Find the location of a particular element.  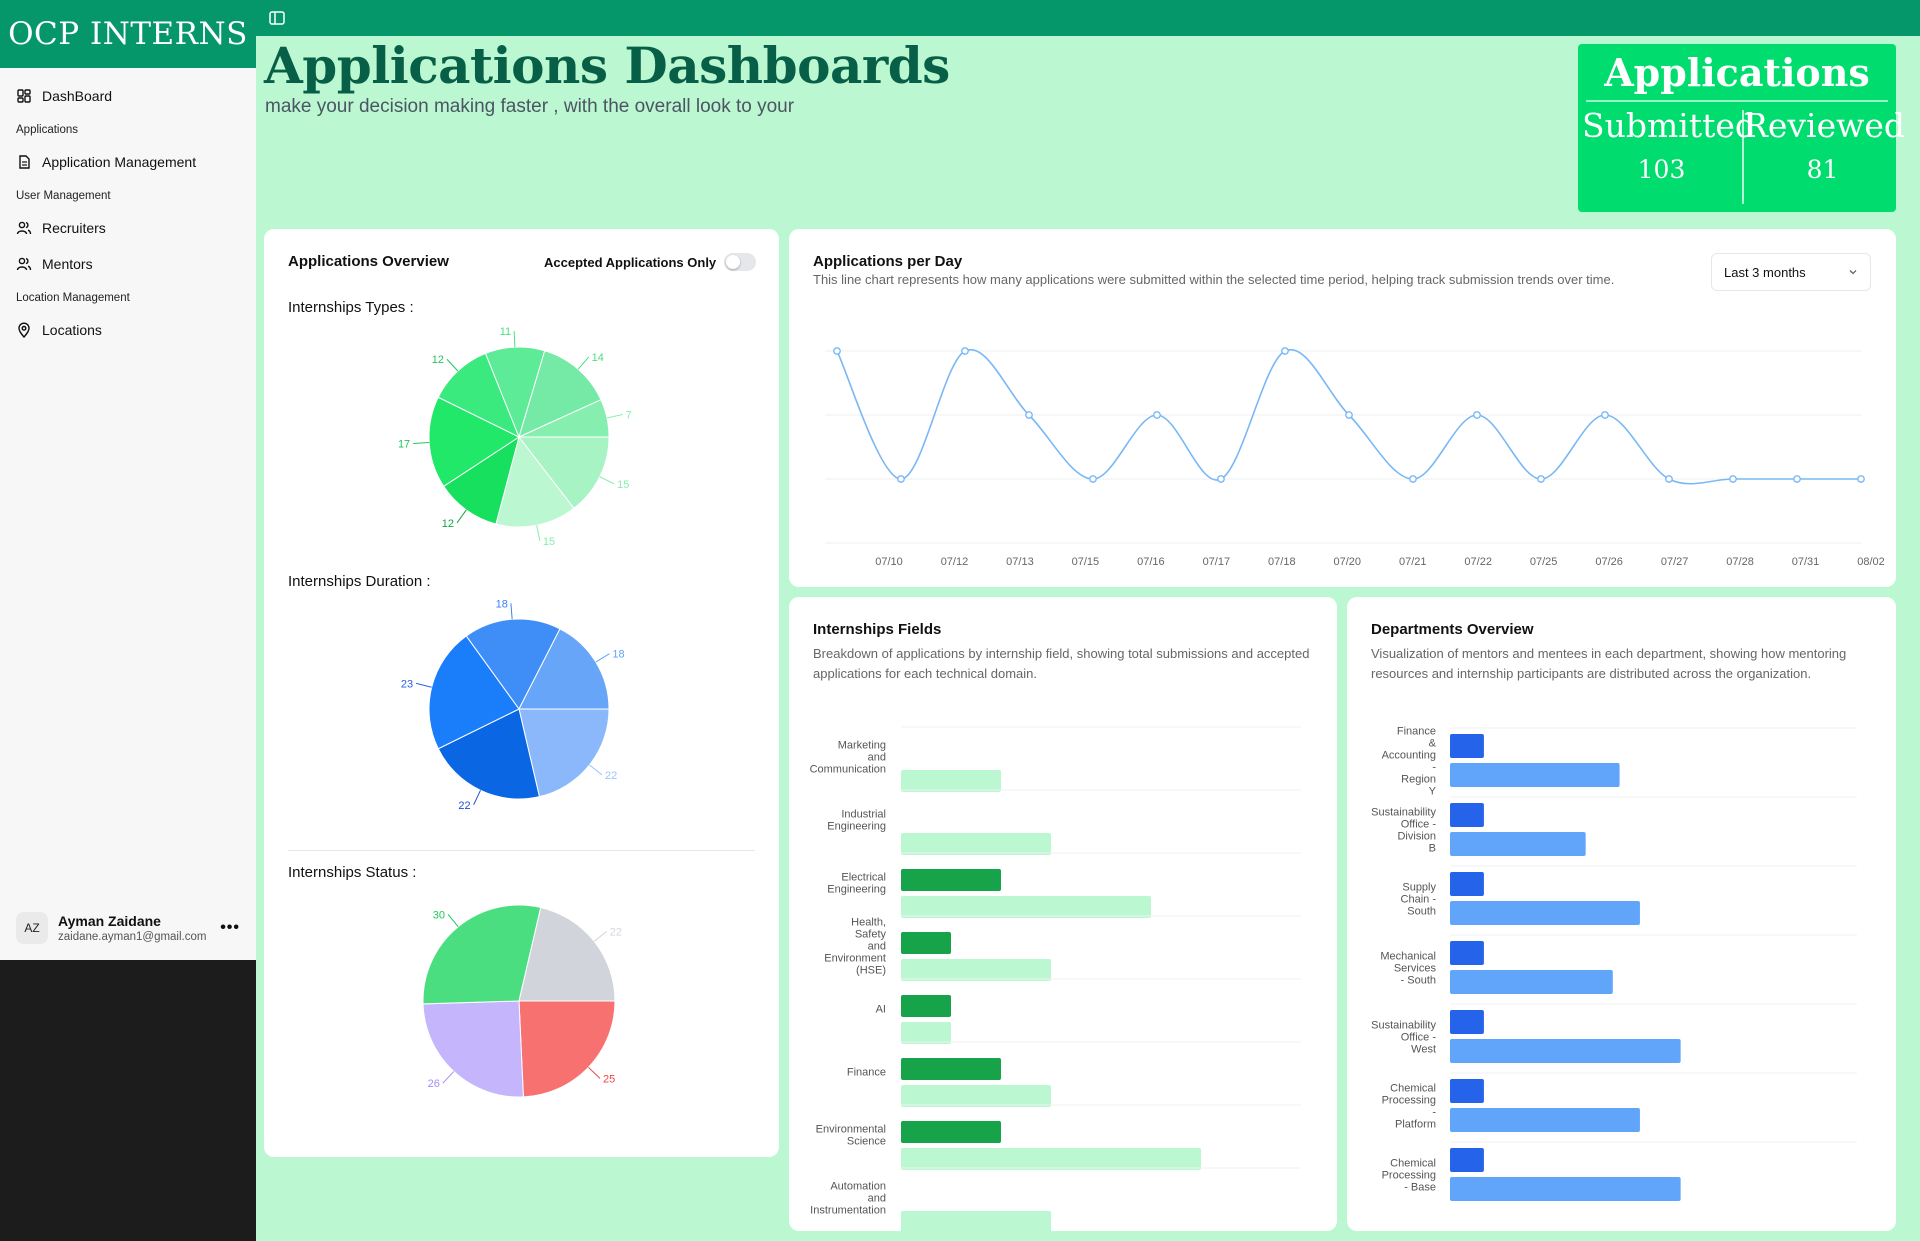

category-label: Science is located at coordinates (866, 1142).